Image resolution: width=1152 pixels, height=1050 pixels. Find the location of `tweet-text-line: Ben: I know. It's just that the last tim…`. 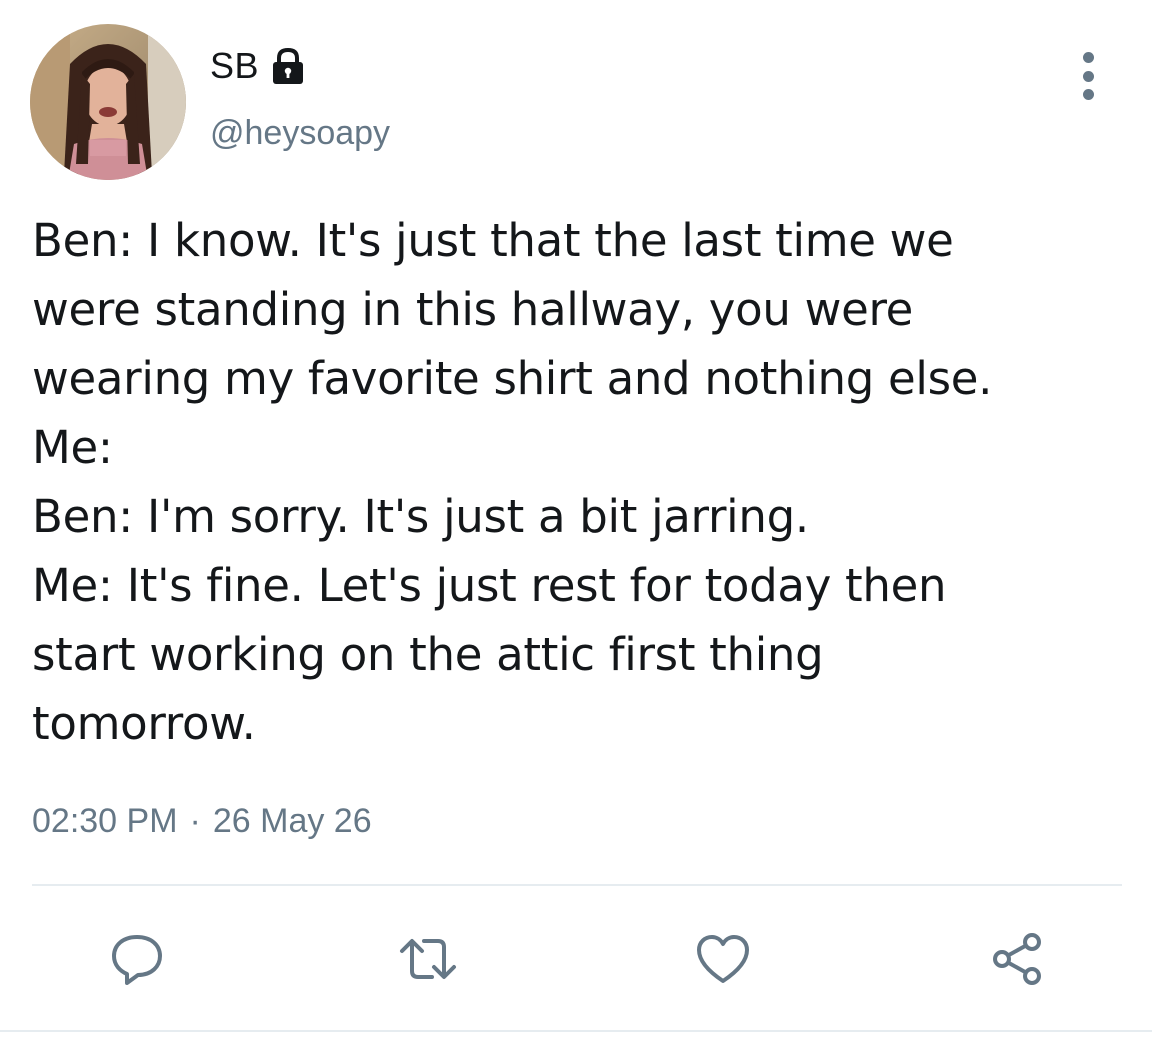

tweet-text-line: Ben: I know. It's just that the last tim… is located at coordinates (493, 240).